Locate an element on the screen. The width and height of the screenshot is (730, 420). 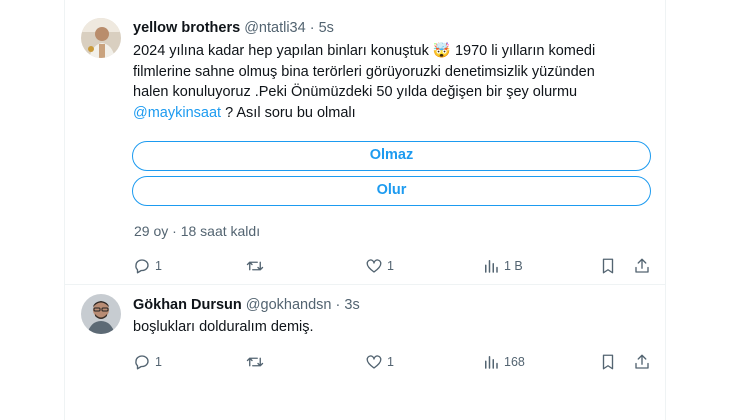
poll-meta: 29 oy · 18 saat kaldı is located at coordinates (197, 231).